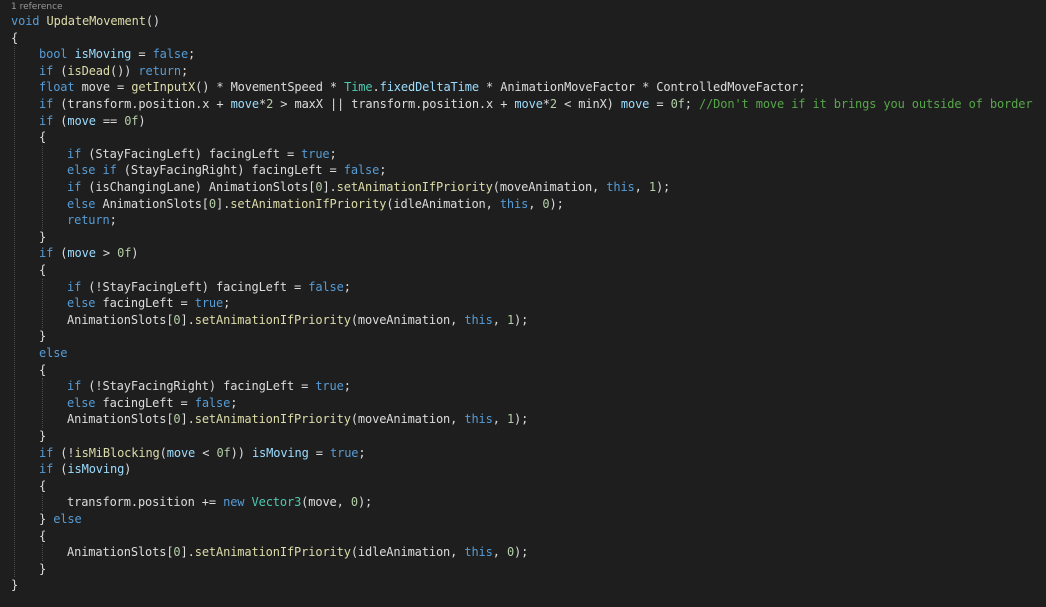  I want to click on code-line: void UpdateMovement(), so click(523, 21).